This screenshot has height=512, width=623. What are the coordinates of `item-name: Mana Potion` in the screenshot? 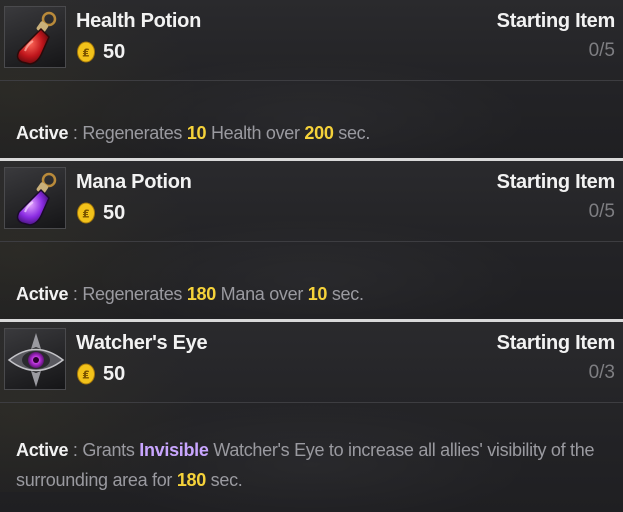 It's located at (134, 182).